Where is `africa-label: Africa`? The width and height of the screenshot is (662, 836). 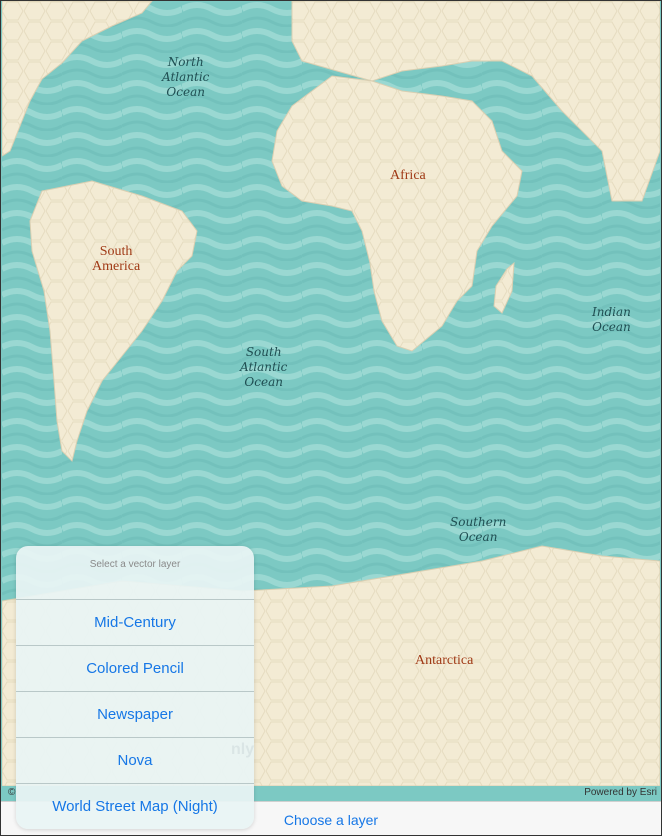
africa-label: Africa is located at coordinates (408, 175).